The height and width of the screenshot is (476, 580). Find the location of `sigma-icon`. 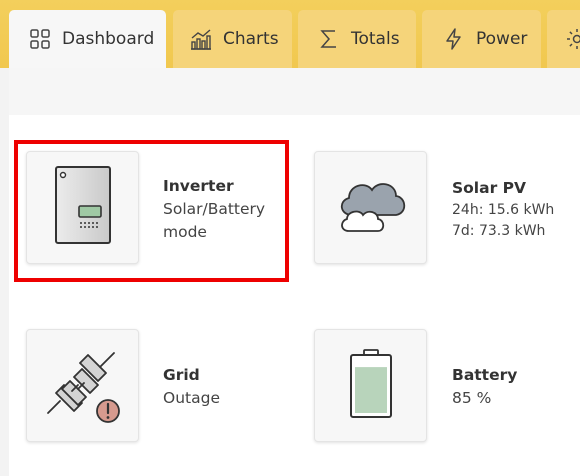

sigma-icon is located at coordinates (329, 39).